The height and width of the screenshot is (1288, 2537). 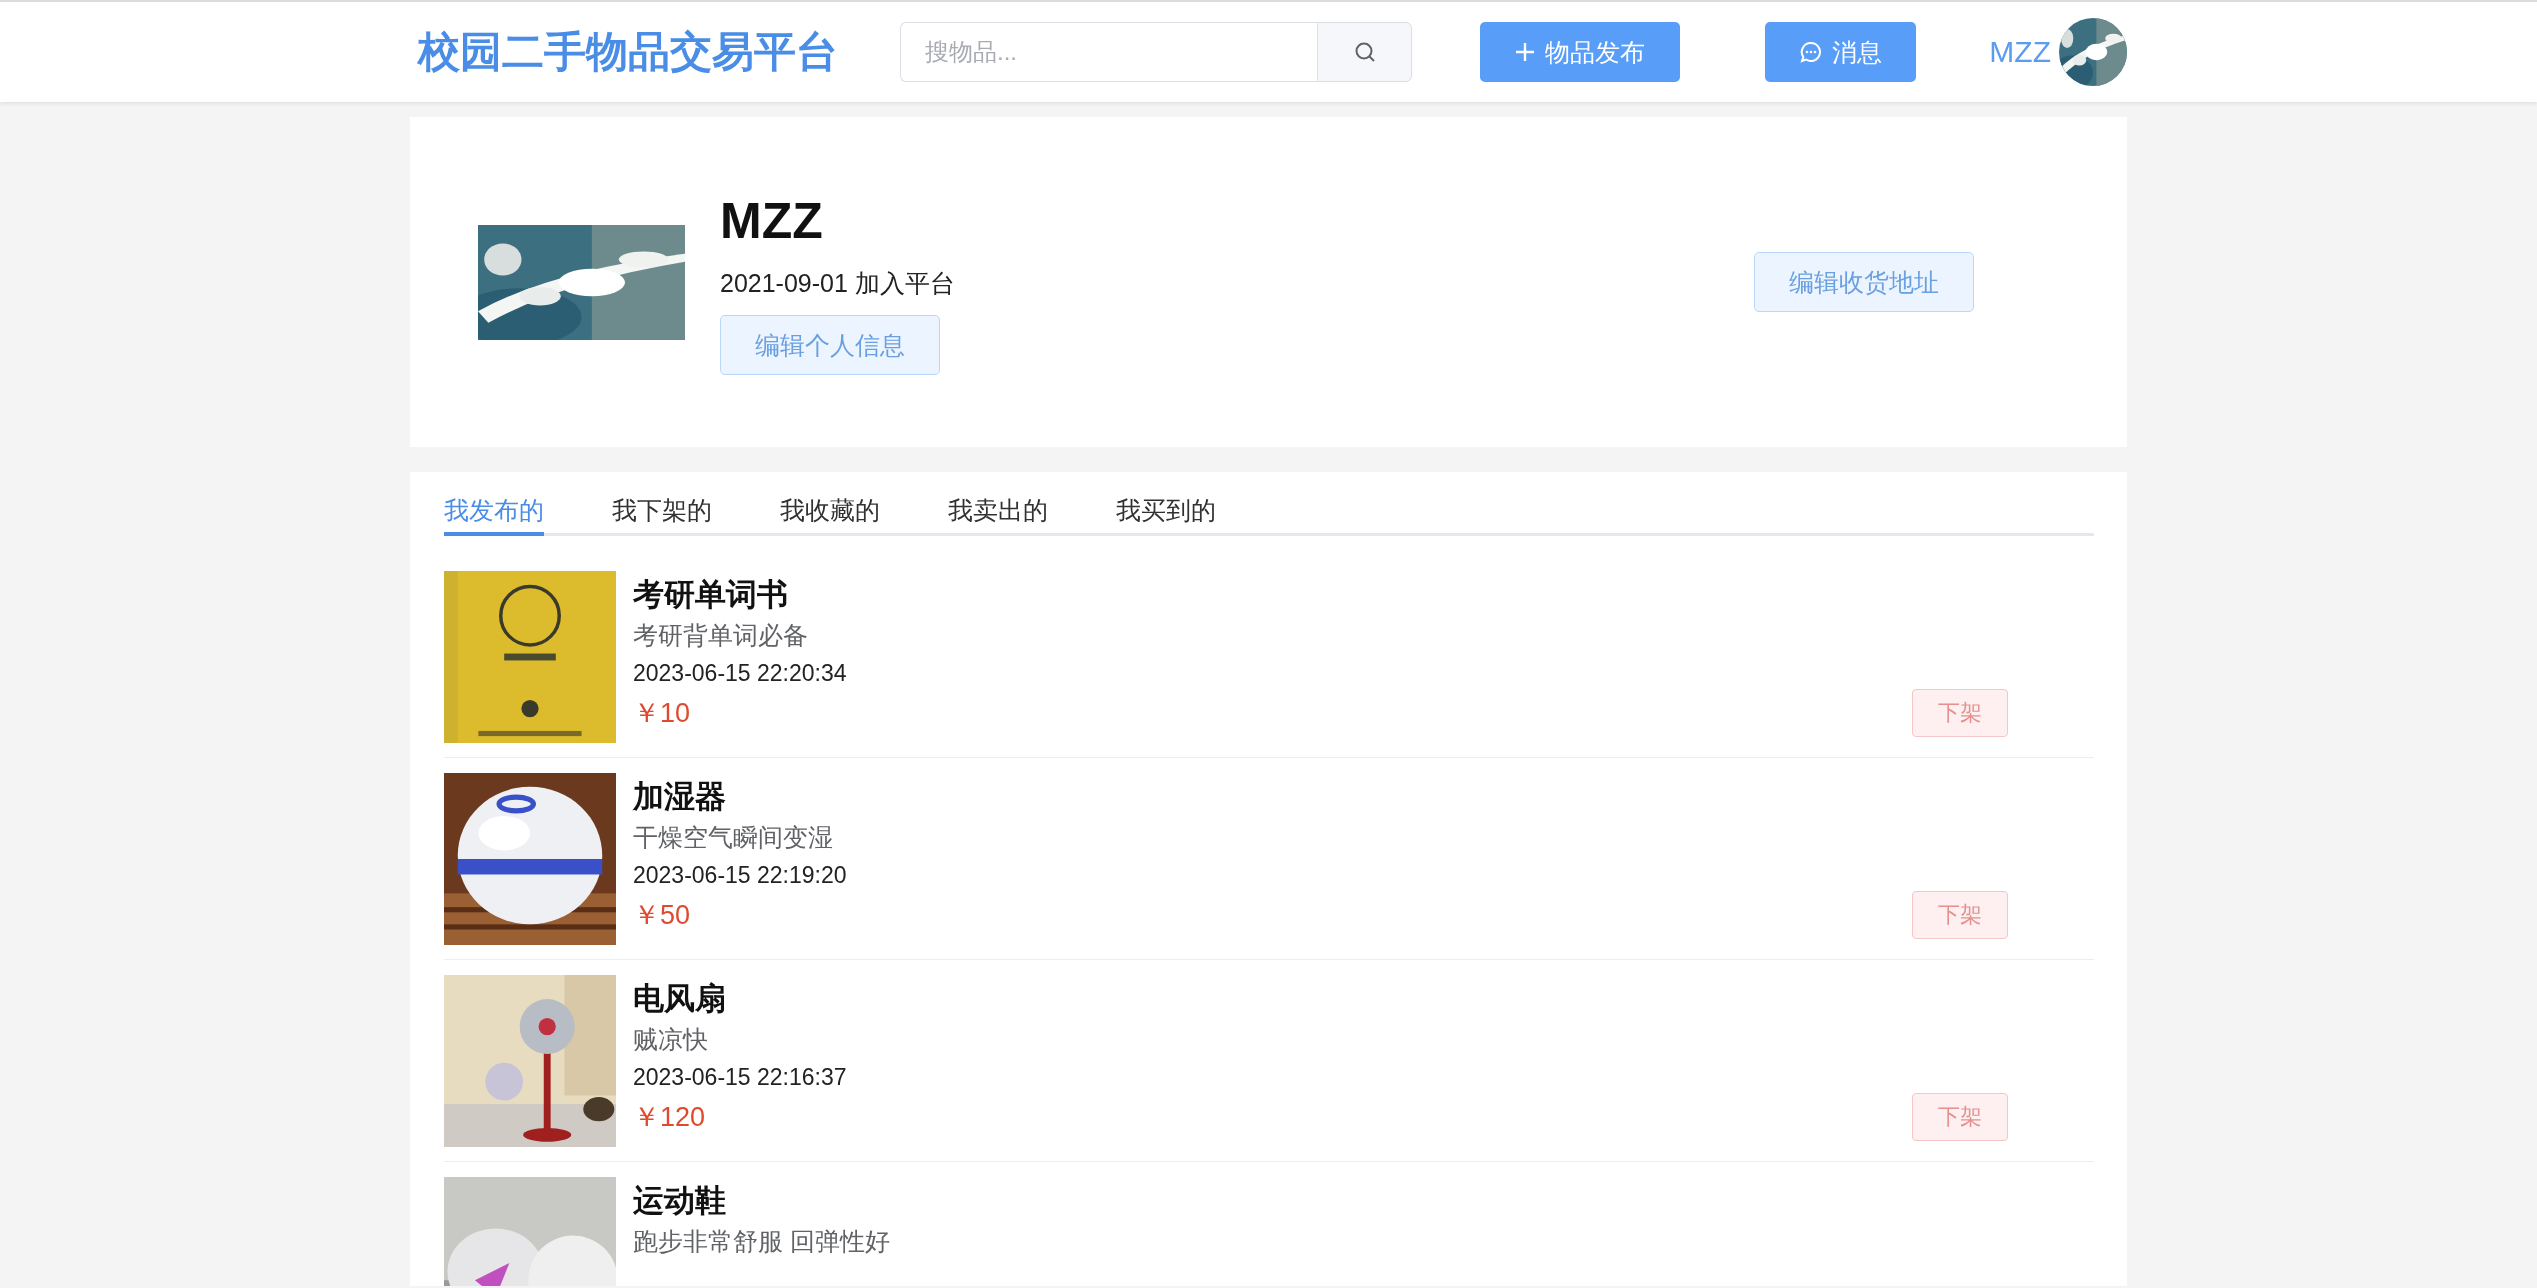 What do you see at coordinates (1864, 282) in the screenshot?
I see `edit-address-button: 编辑收货地址` at bounding box center [1864, 282].